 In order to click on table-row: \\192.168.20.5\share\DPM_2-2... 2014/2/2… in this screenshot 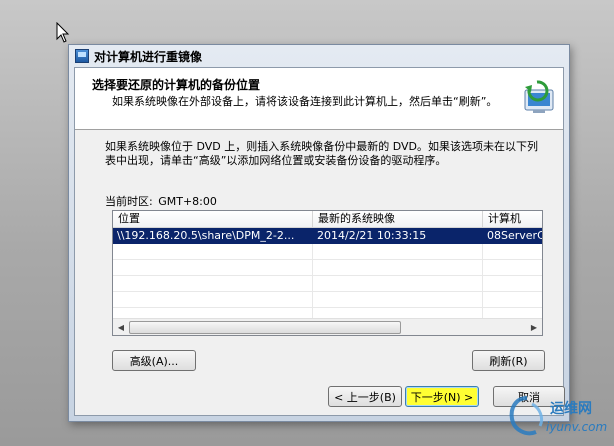, I will do `click(327, 236)`.